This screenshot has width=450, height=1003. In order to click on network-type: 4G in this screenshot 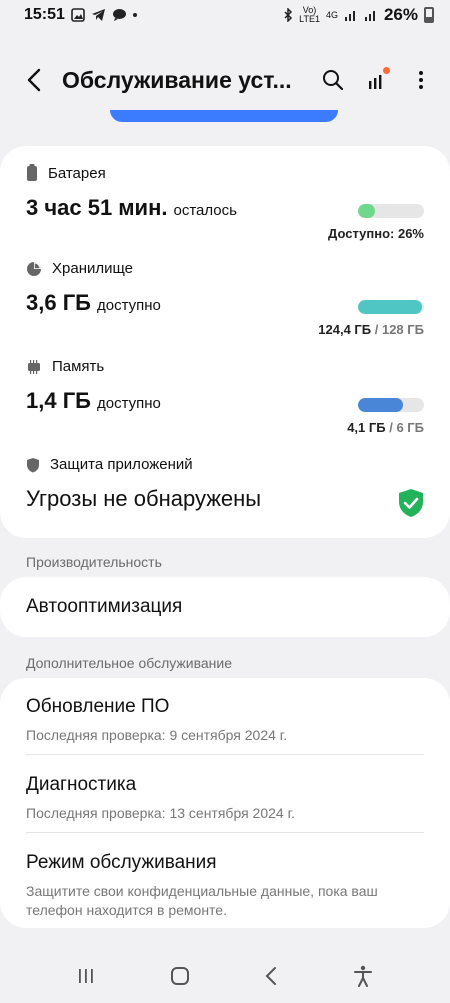, I will do `click(331, 14)`.